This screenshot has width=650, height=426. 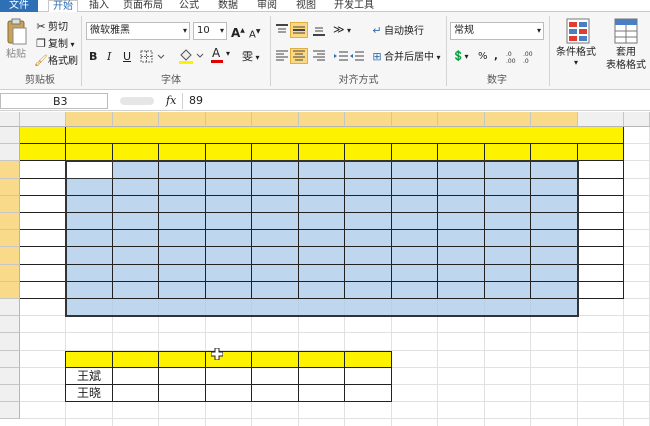 What do you see at coordinates (89, 376) in the screenshot?
I see `table2-name-cell: 王斌` at bounding box center [89, 376].